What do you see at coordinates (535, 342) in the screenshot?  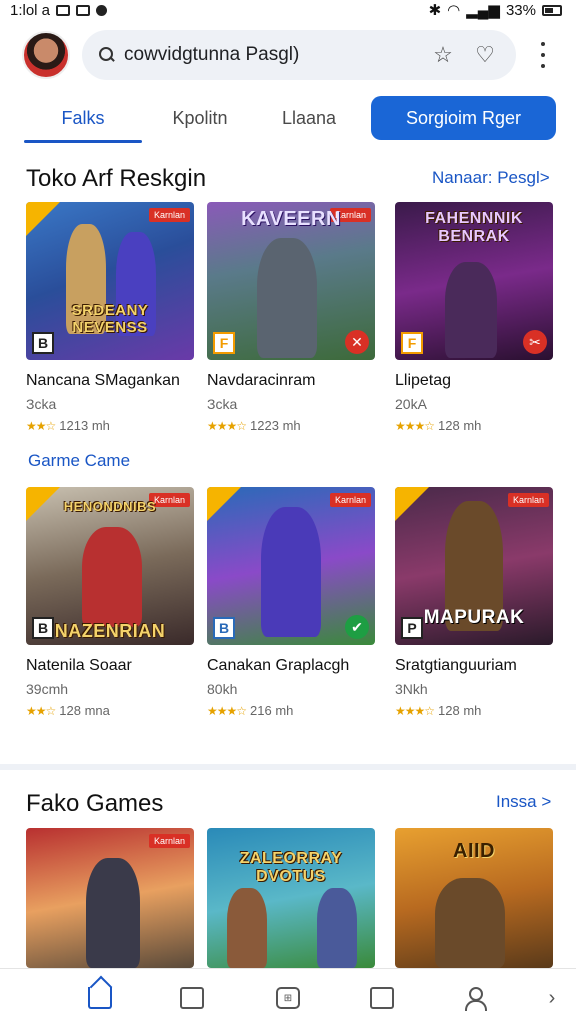 I see `action-icon: ✂` at bounding box center [535, 342].